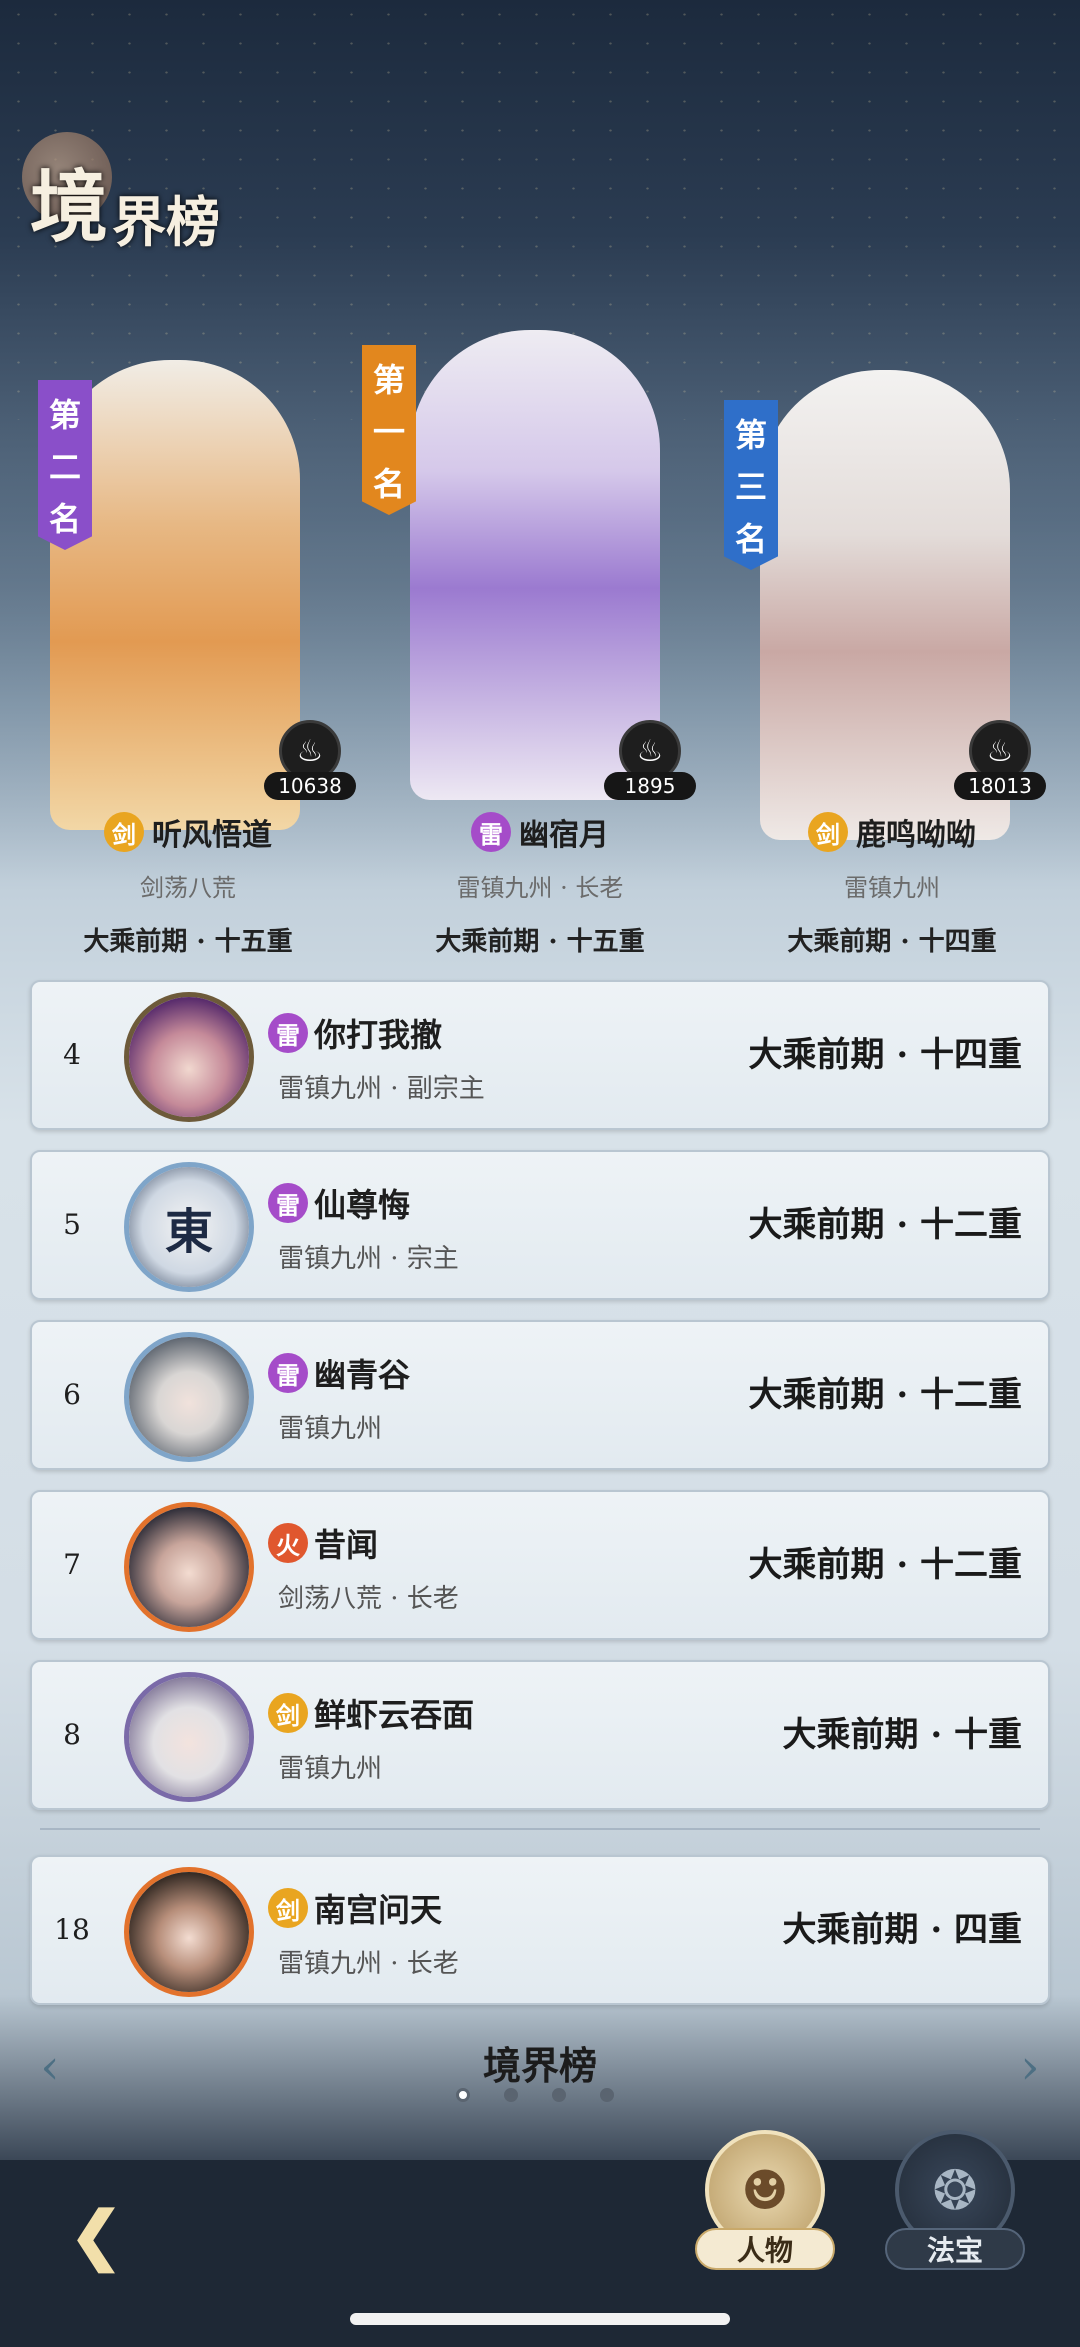 Image resolution: width=1080 pixels, height=2347 pixels. Describe the element at coordinates (902, 1930) in the screenshot. I see `realm-level: 大乘前期 · 四重` at that location.